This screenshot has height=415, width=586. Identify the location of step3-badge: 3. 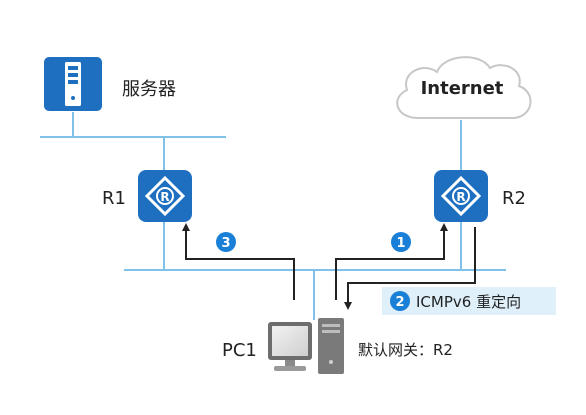
(226, 242).